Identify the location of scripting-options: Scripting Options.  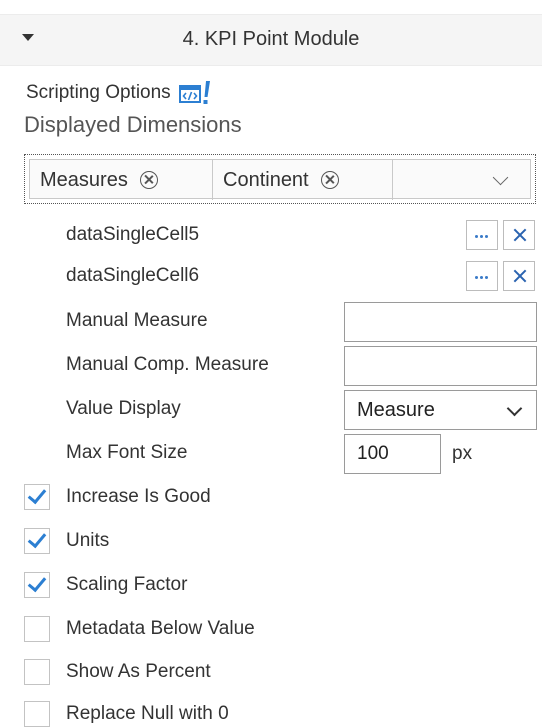
(119, 93).